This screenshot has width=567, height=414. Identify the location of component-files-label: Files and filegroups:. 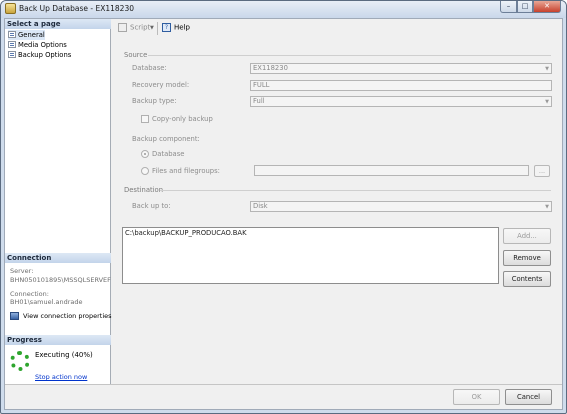
(186, 171).